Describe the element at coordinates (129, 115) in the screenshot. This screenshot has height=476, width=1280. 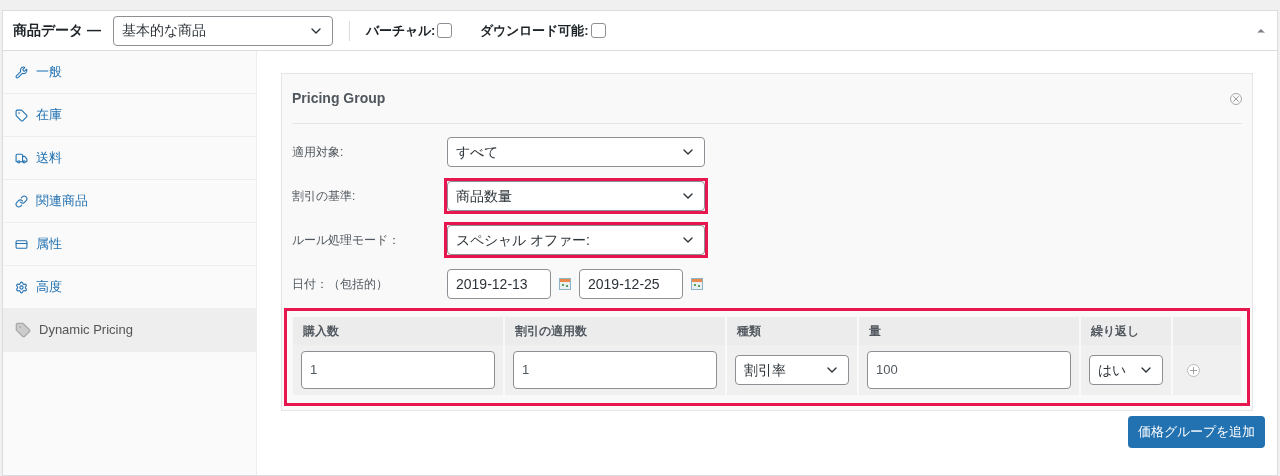
I see `sidebar-item: 在庫` at that location.